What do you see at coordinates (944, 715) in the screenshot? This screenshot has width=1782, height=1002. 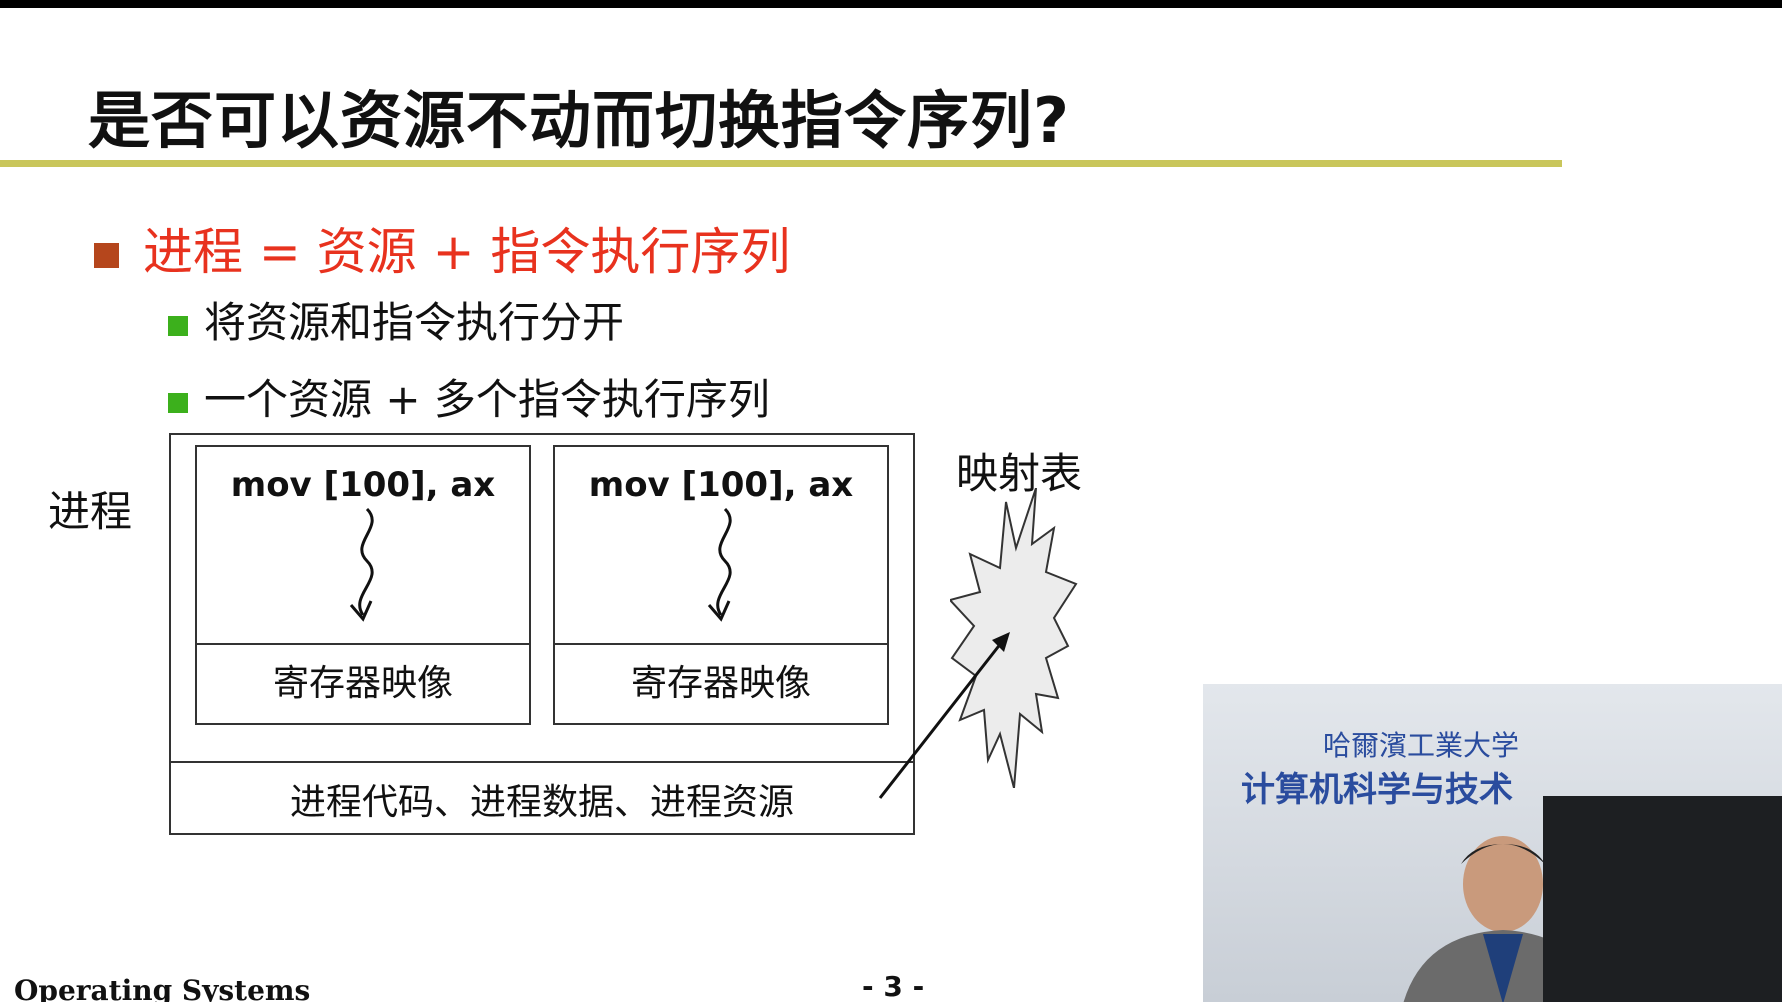 I see `mapping-arrow-icon` at bounding box center [944, 715].